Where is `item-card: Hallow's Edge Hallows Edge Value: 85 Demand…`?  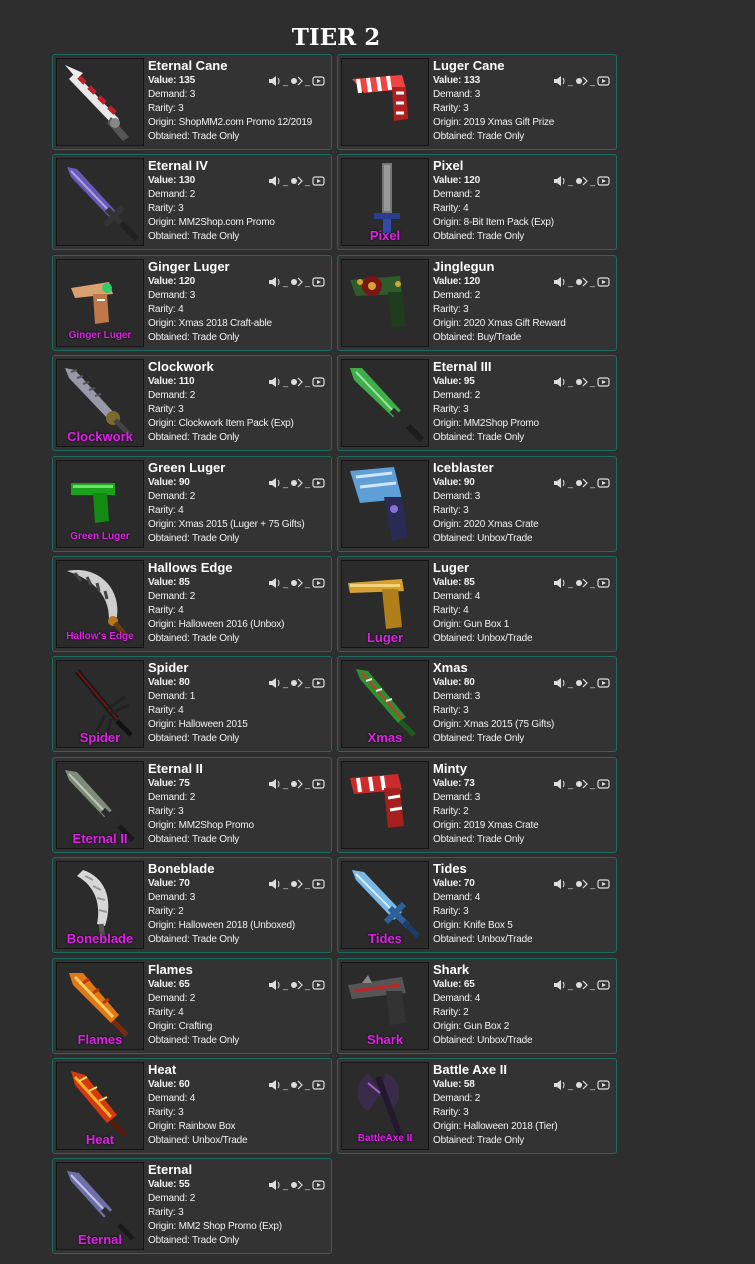
item-card: Hallow's Edge Hallows Edge Value: 85 Demand… is located at coordinates (192, 604).